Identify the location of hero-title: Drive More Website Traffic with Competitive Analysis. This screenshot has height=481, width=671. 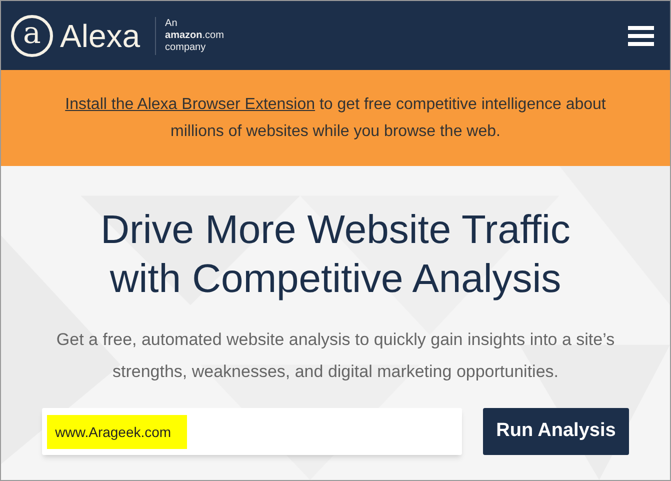
(336, 255).